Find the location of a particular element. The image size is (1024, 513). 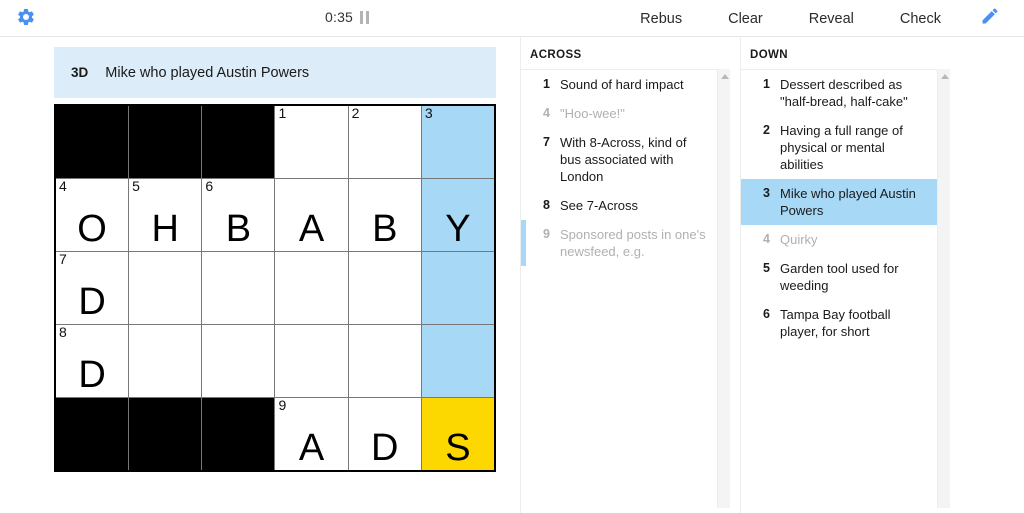

across-clue-item: 1 Sound of hard impact is located at coordinates (619, 84).